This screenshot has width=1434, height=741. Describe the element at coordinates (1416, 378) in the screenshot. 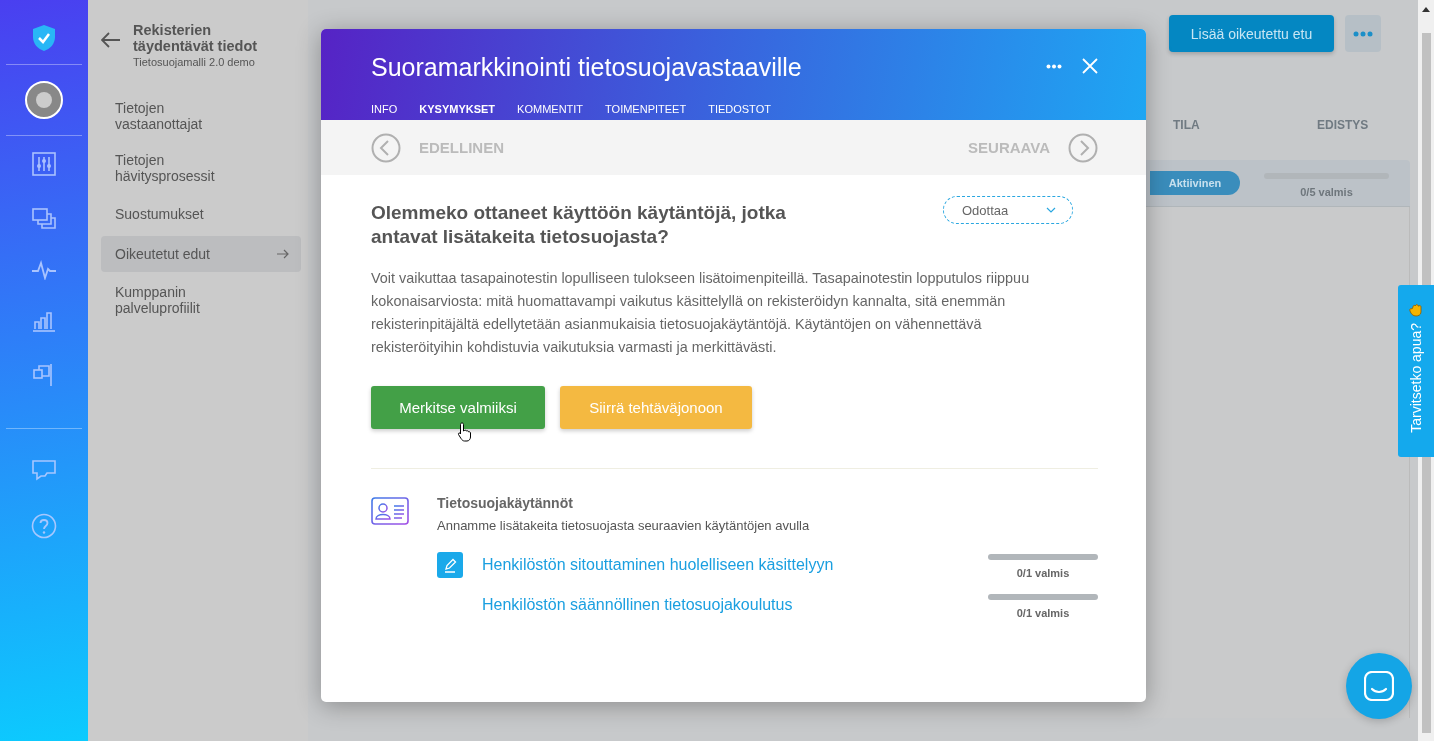

I see `help-label: Tarvitsetko apua?` at that location.